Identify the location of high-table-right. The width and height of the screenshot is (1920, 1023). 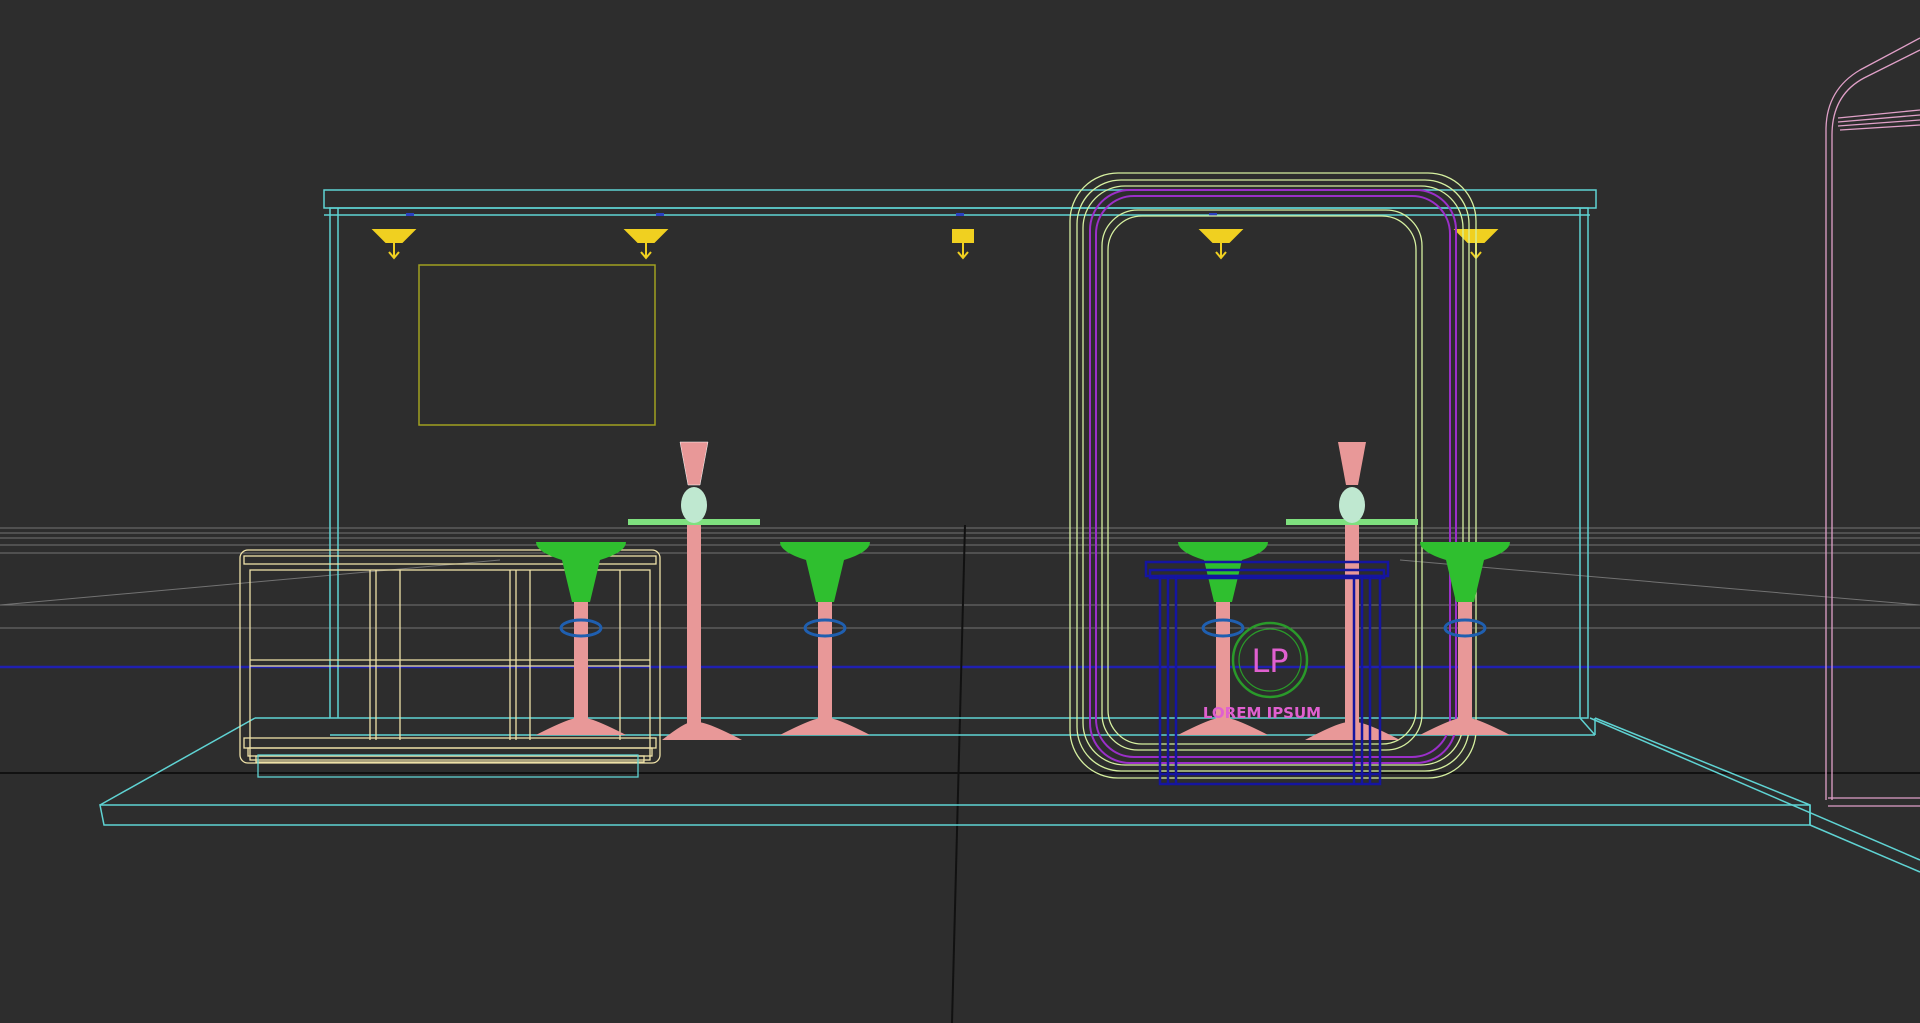
(1352, 591).